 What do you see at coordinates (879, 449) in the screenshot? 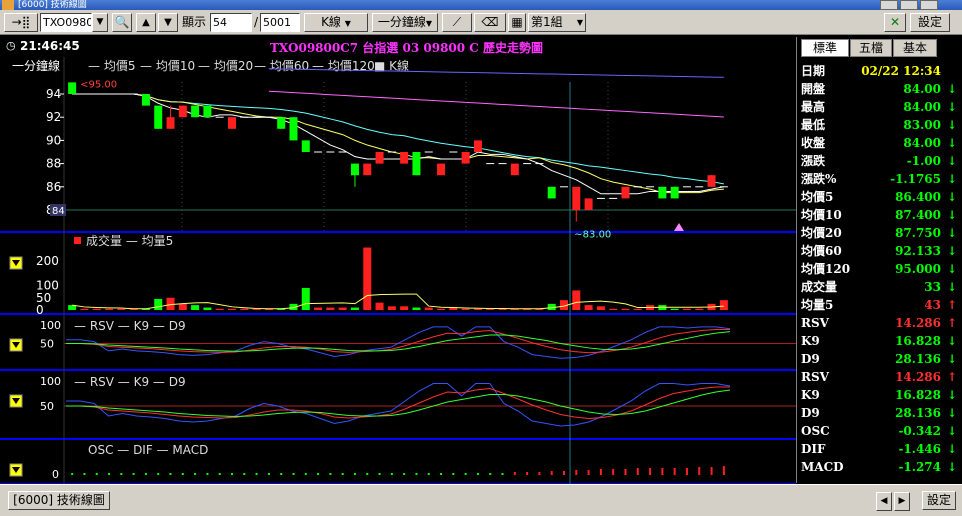
I see `quote-row: DIF -1.446 ↓` at bounding box center [879, 449].